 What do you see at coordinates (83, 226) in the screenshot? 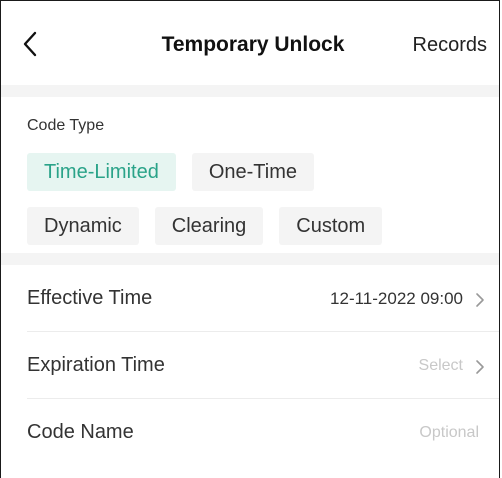
I see `code-type-dynamic: Dynamic` at bounding box center [83, 226].